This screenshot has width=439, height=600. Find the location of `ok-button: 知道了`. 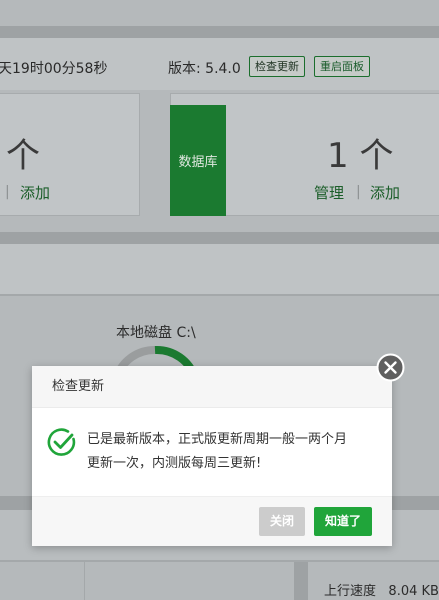

ok-button: 知道了 is located at coordinates (343, 521).